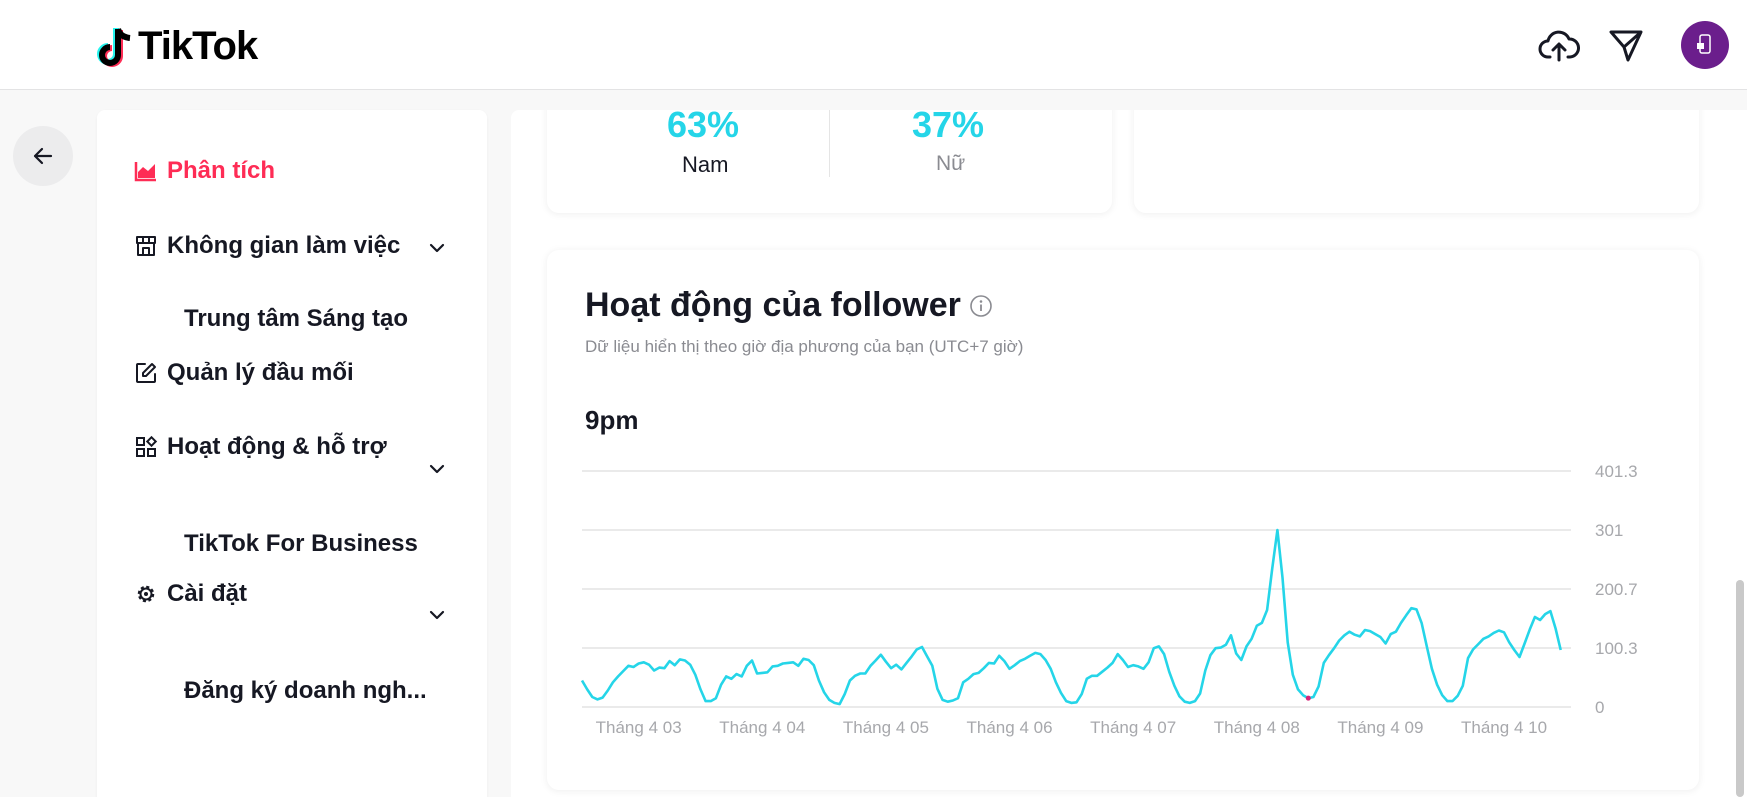  Describe the element at coordinates (1616, 648) in the screenshot. I see `y-tick-label: 100.3` at that location.